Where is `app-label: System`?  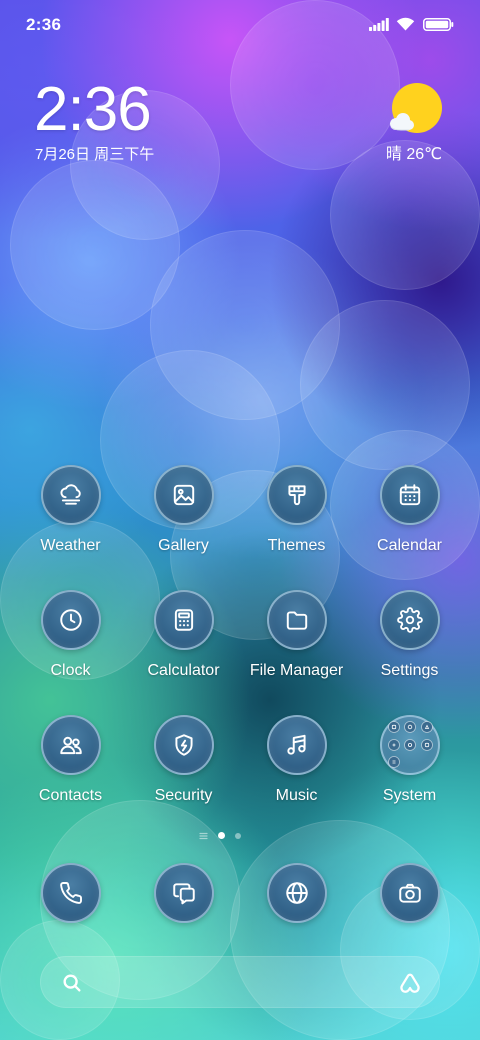
app-label: System is located at coordinates (409, 795).